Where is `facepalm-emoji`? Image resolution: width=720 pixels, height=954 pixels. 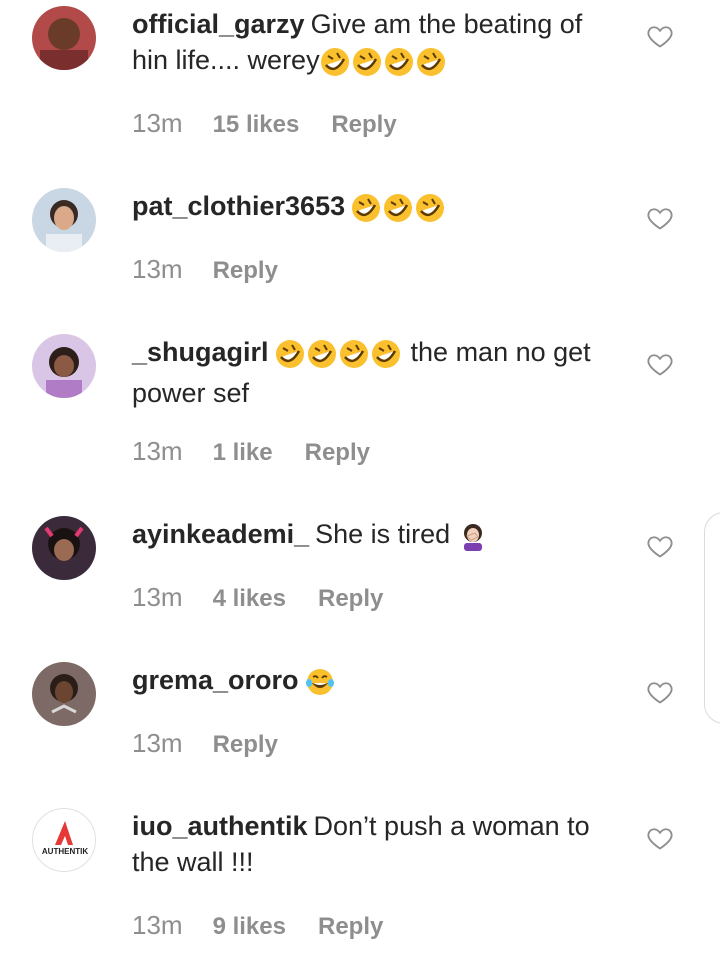 facepalm-emoji is located at coordinates (473, 536).